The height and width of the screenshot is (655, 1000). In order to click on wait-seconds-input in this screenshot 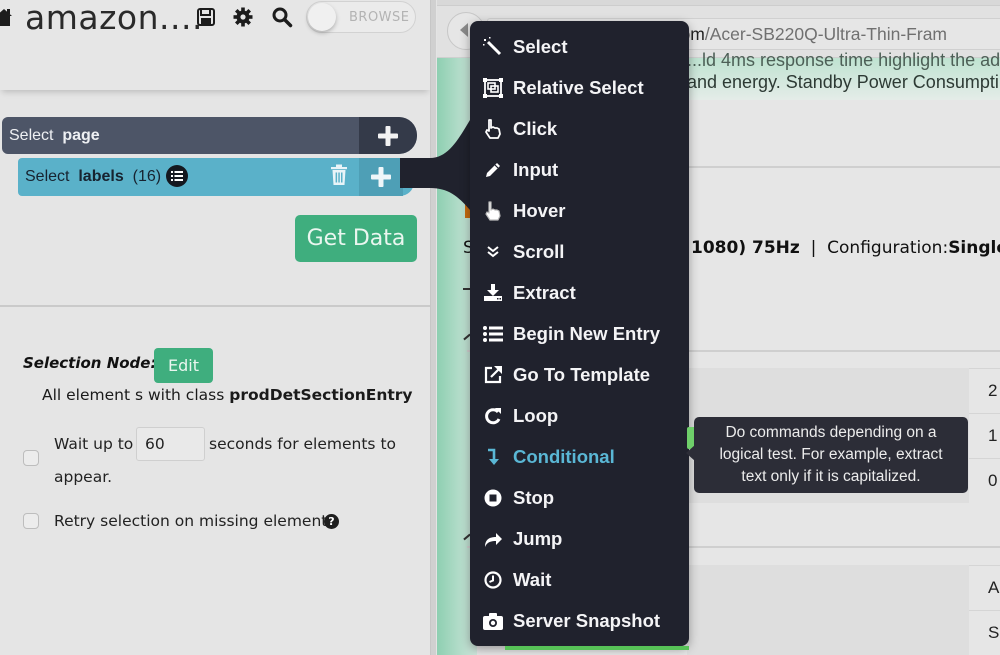, I will do `click(170, 444)`.